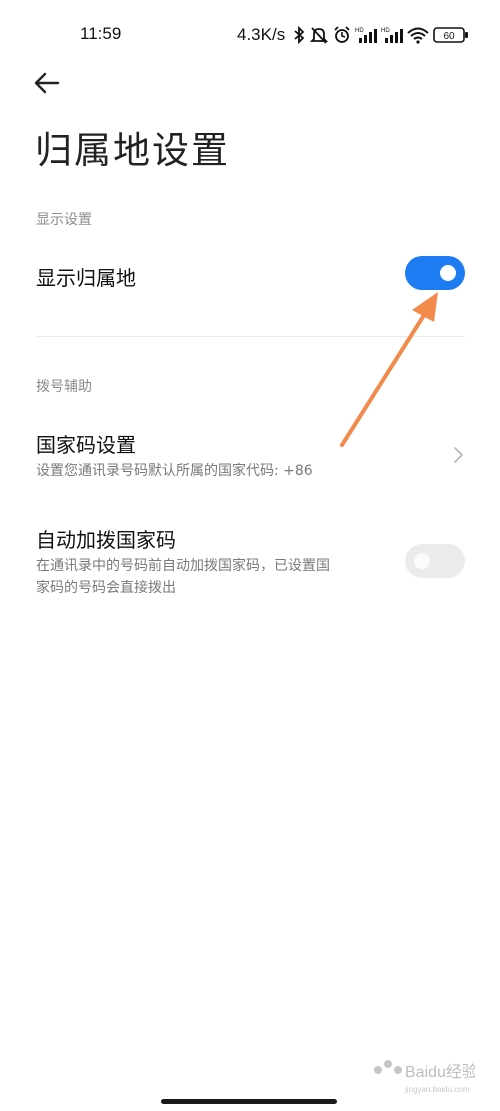 The image size is (500, 1111). I want to click on status-time: 11:59, so click(101, 33).